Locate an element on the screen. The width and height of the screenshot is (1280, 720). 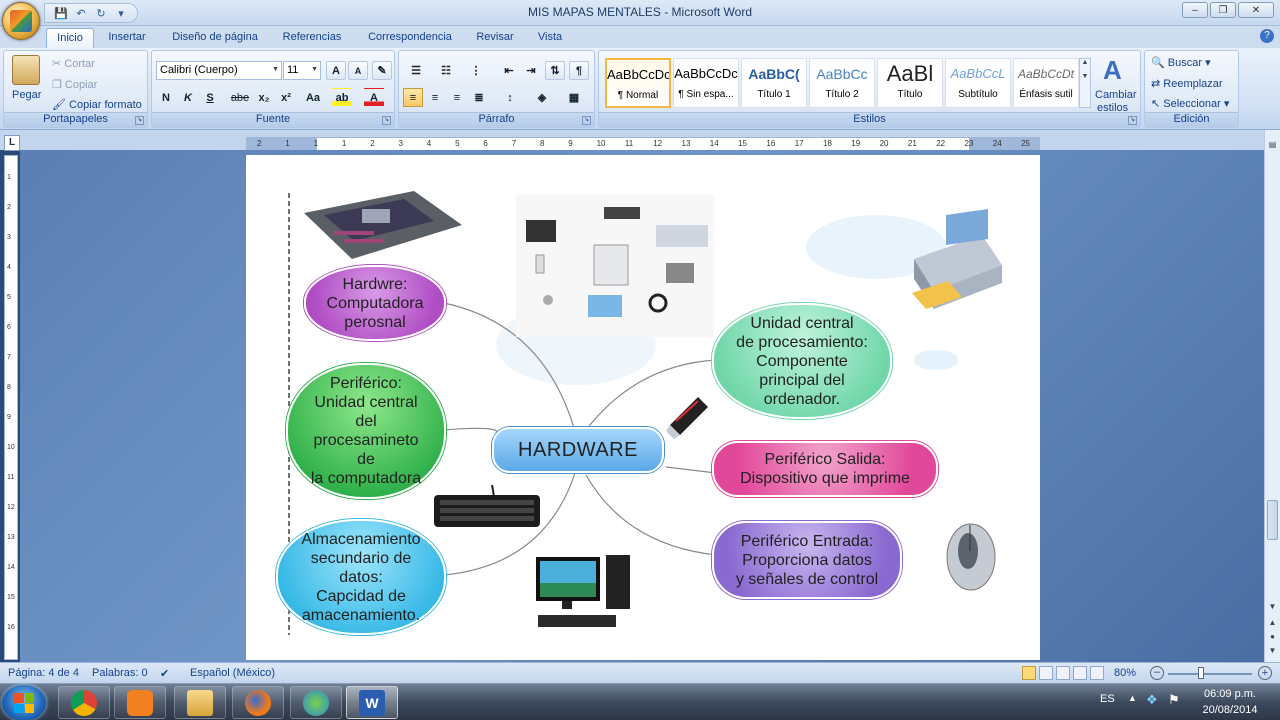
align-center-icon: ≡ is located at coordinates (435, 97).